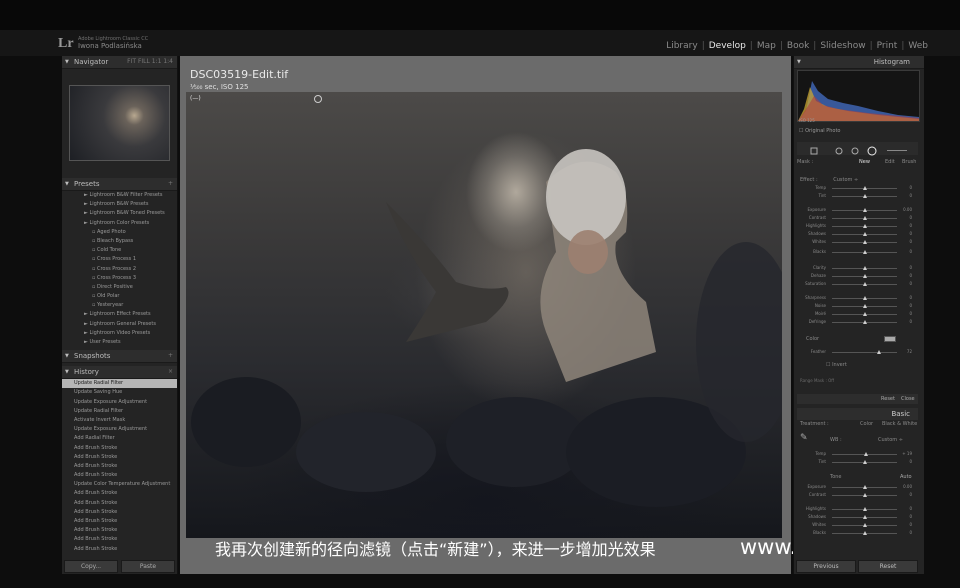 This screenshot has height=588, width=960. What do you see at coordinates (857, 414) in the screenshot?
I see `basic-header: Basic` at bounding box center [857, 414].